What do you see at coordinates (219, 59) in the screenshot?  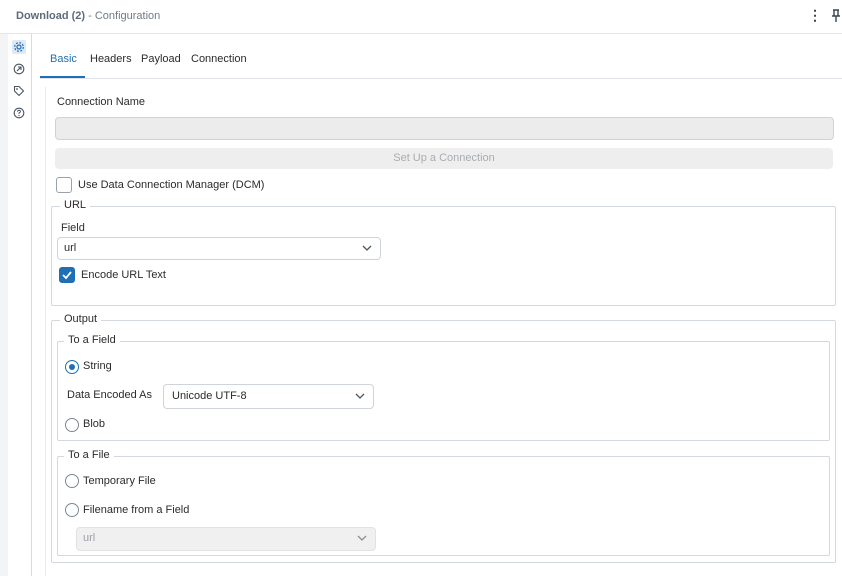 I see `tab-connection: Connection` at bounding box center [219, 59].